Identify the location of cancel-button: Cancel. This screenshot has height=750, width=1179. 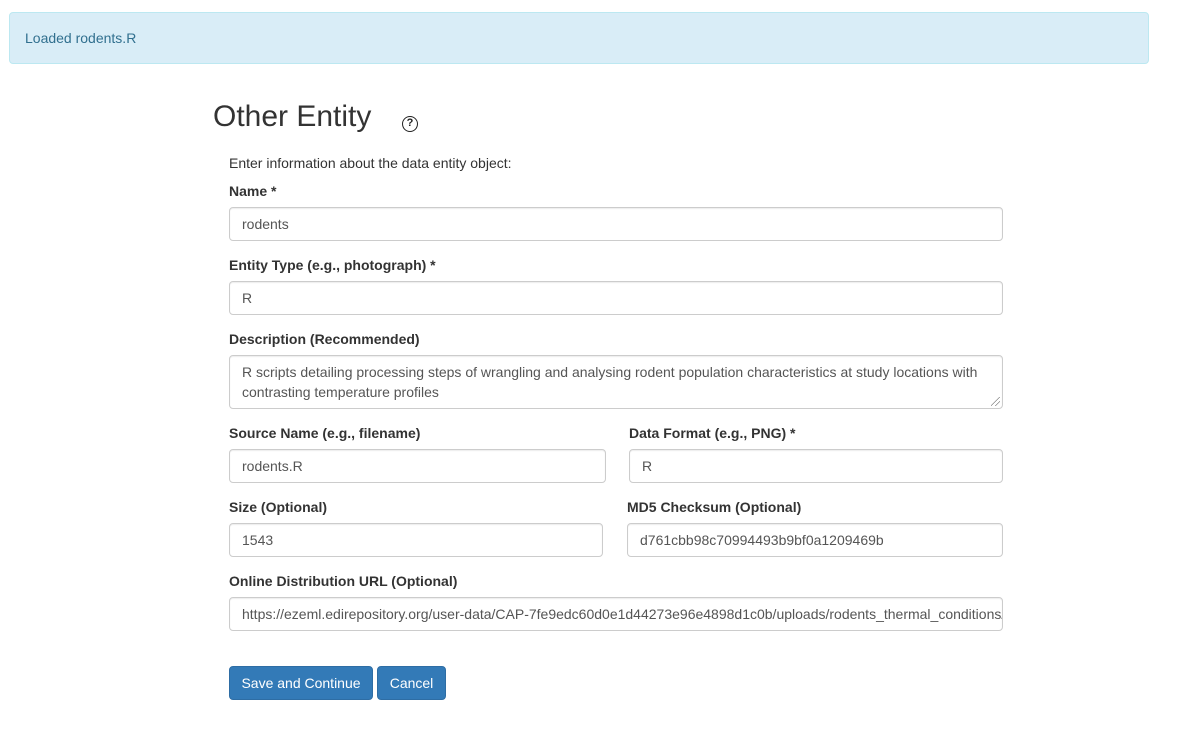
(411, 683).